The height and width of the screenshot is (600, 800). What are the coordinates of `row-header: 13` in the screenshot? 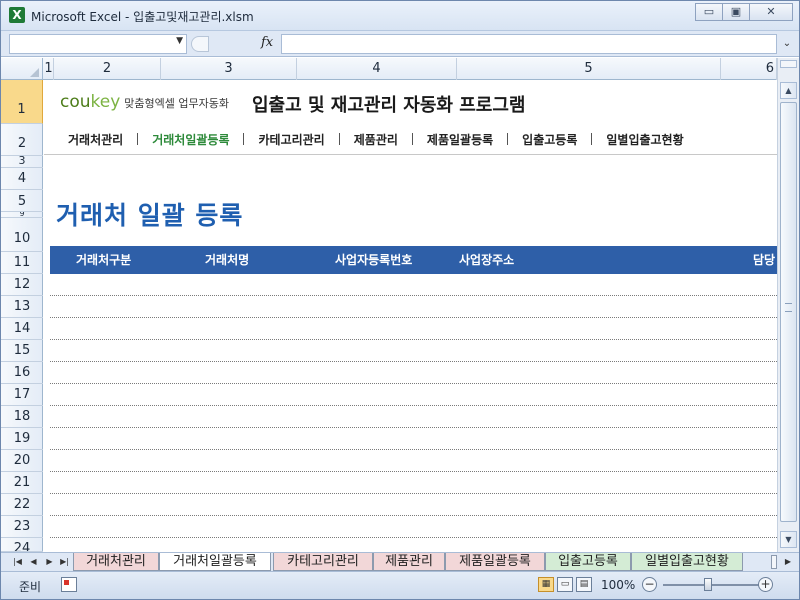 It's located at (22, 307).